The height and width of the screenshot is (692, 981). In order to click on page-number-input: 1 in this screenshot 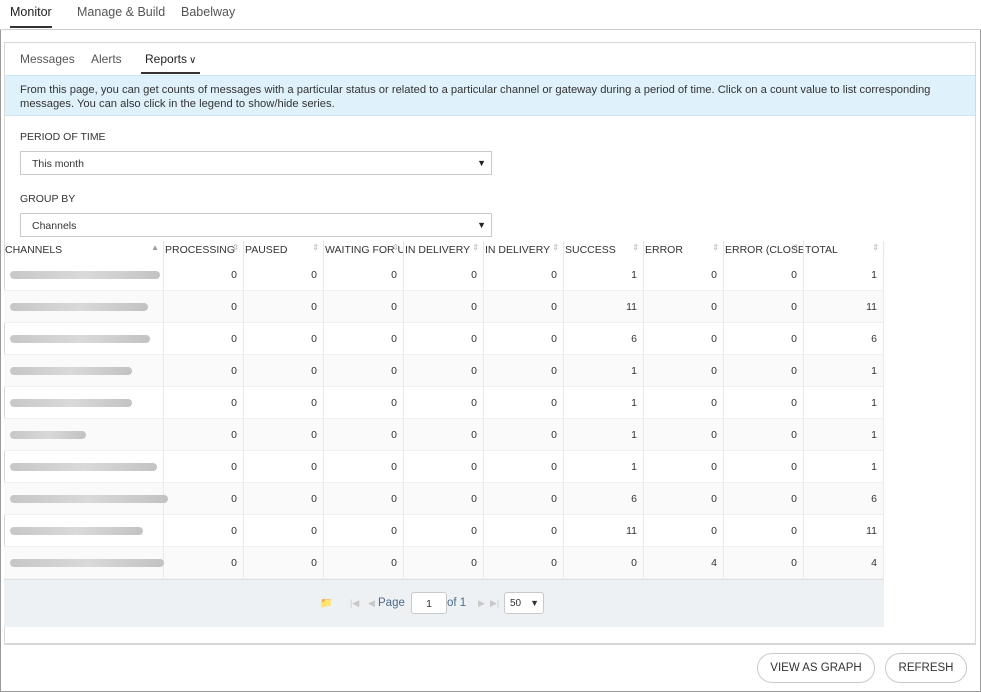, I will do `click(429, 603)`.